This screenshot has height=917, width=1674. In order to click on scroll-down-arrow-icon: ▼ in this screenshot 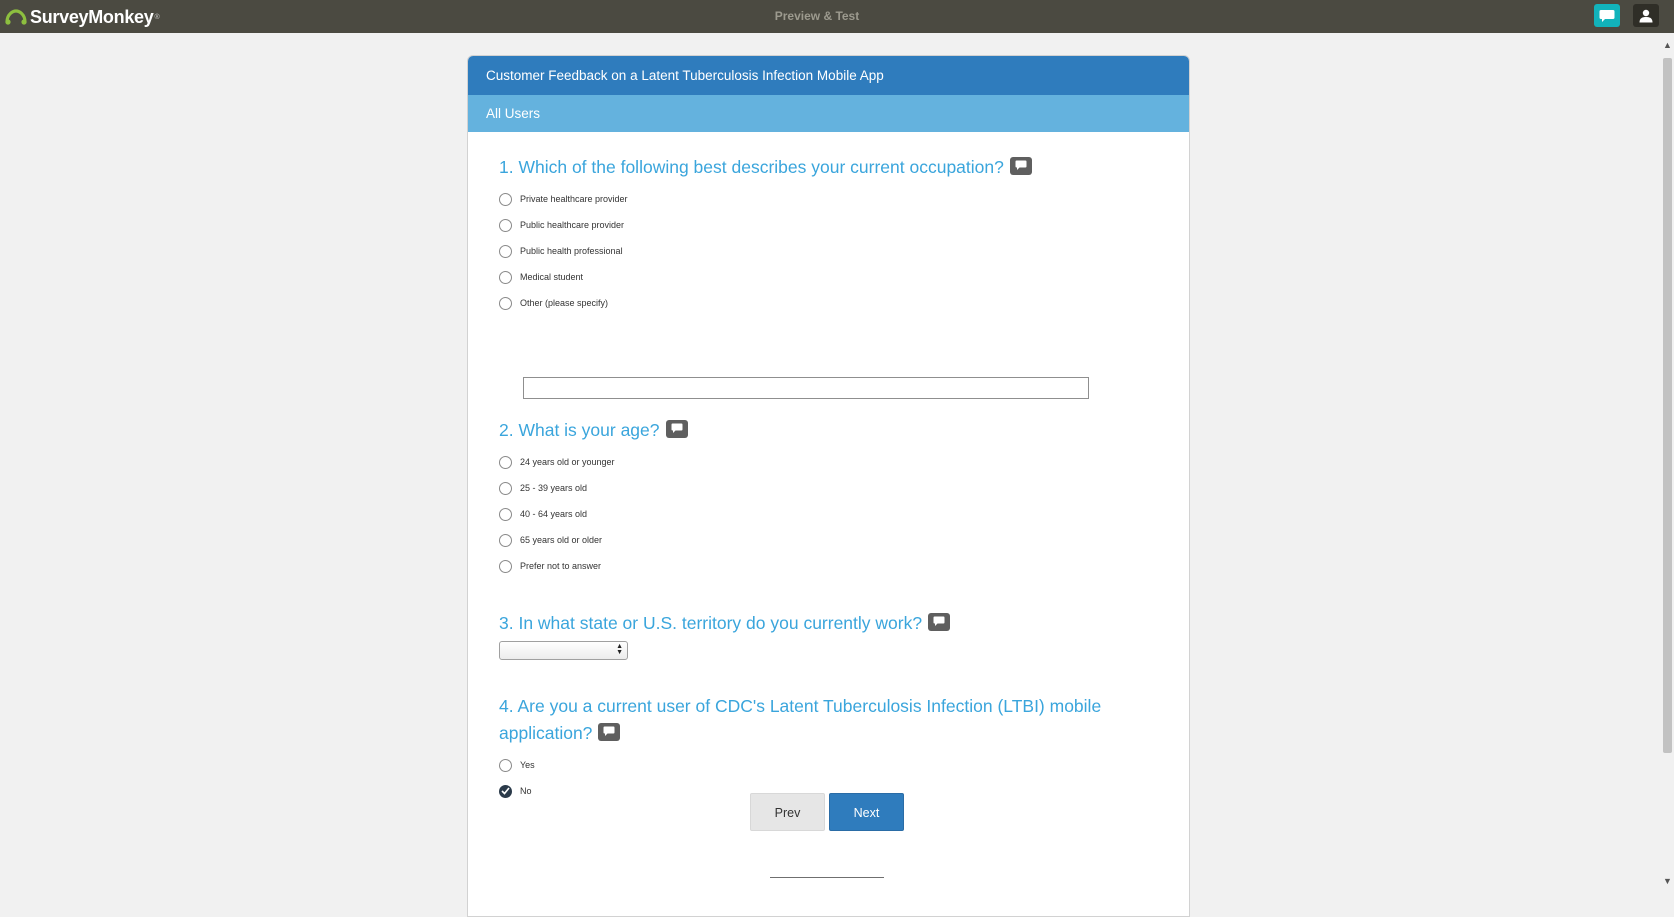, I will do `click(1667, 881)`.